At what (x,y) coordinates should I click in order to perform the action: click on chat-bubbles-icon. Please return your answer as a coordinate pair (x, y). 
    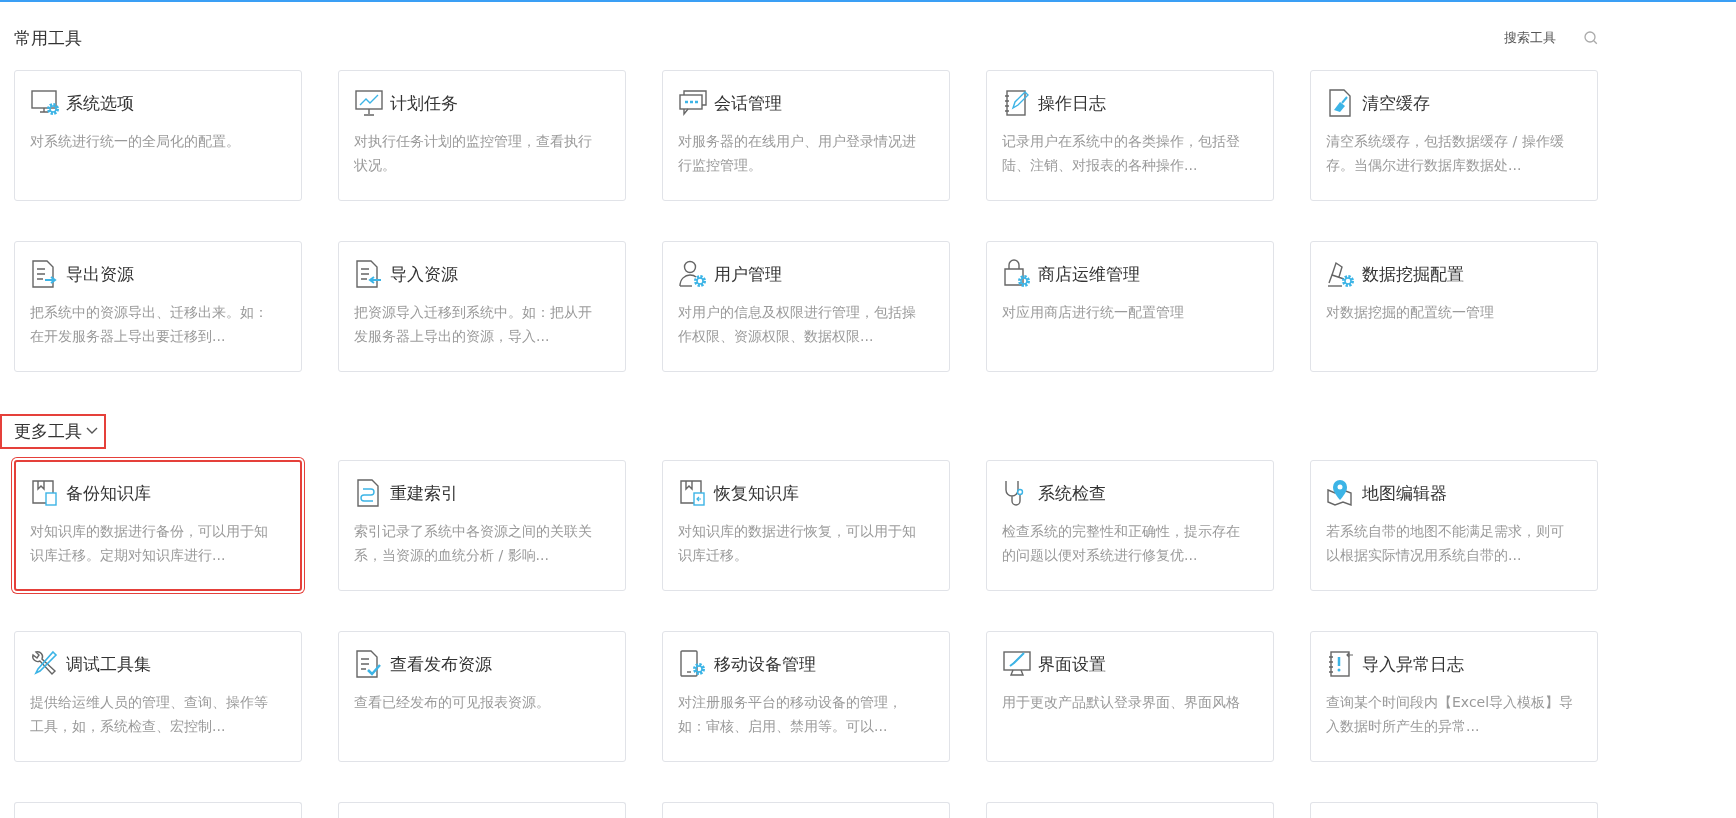
    Looking at the image, I should click on (693, 103).